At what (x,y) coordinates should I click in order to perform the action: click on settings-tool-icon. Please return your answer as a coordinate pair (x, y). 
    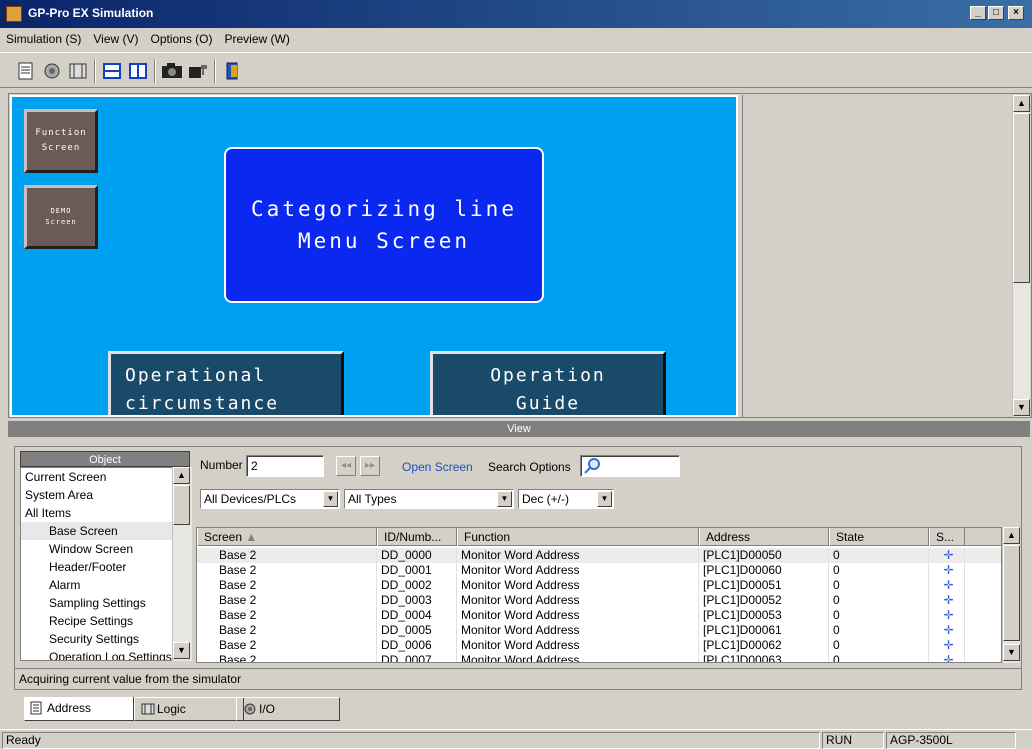
    Looking at the image, I should click on (198, 71).